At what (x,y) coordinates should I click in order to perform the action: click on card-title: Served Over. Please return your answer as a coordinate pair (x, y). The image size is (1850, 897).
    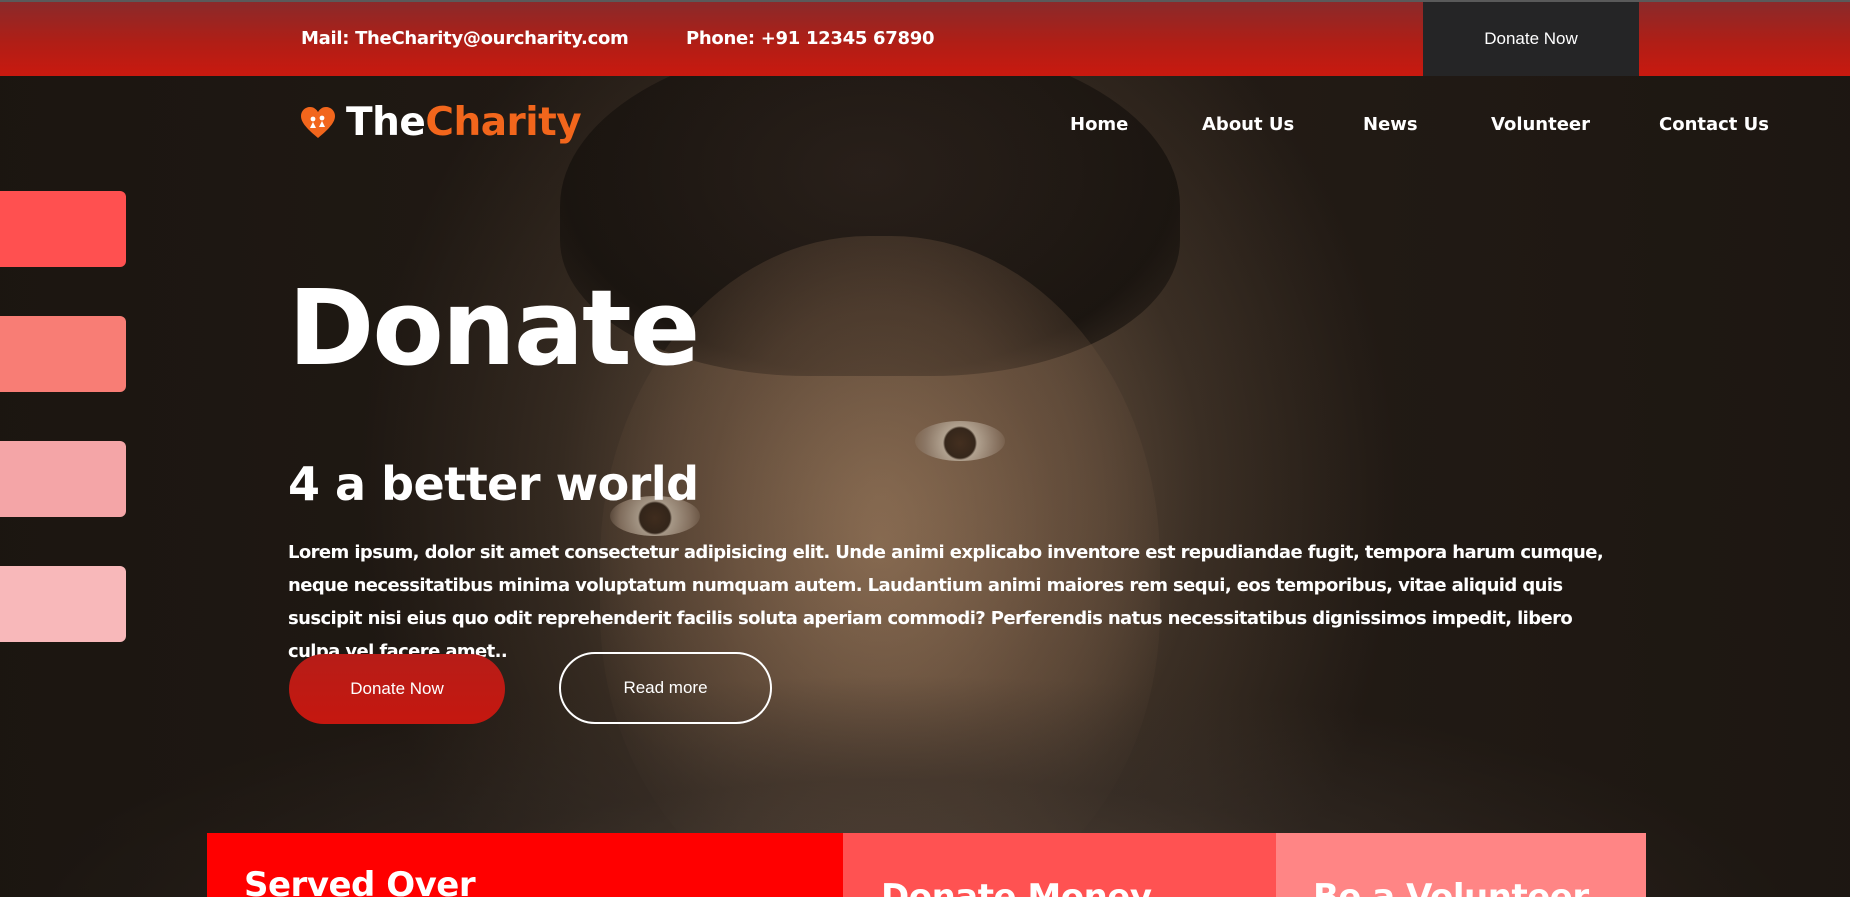
    Looking at the image, I should click on (360, 881).